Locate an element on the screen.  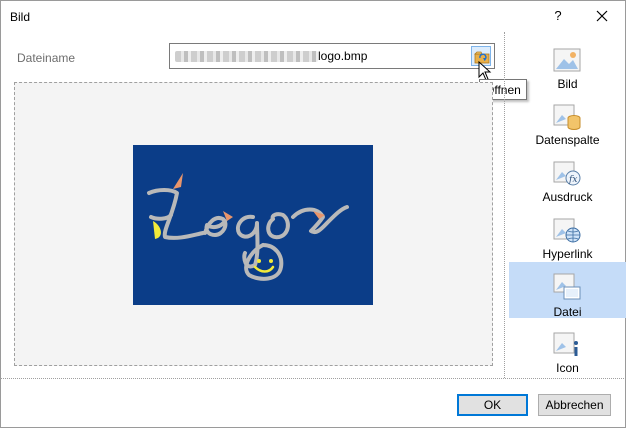
cancel-button: Abbrechen is located at coordinates (574, 405).